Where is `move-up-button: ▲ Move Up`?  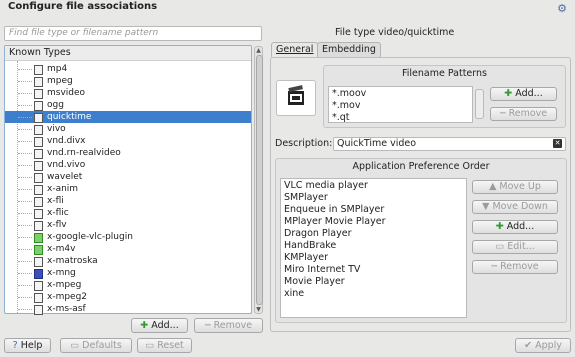
move-up-button: ▲ Move Up is located at coordinates (515, 187).